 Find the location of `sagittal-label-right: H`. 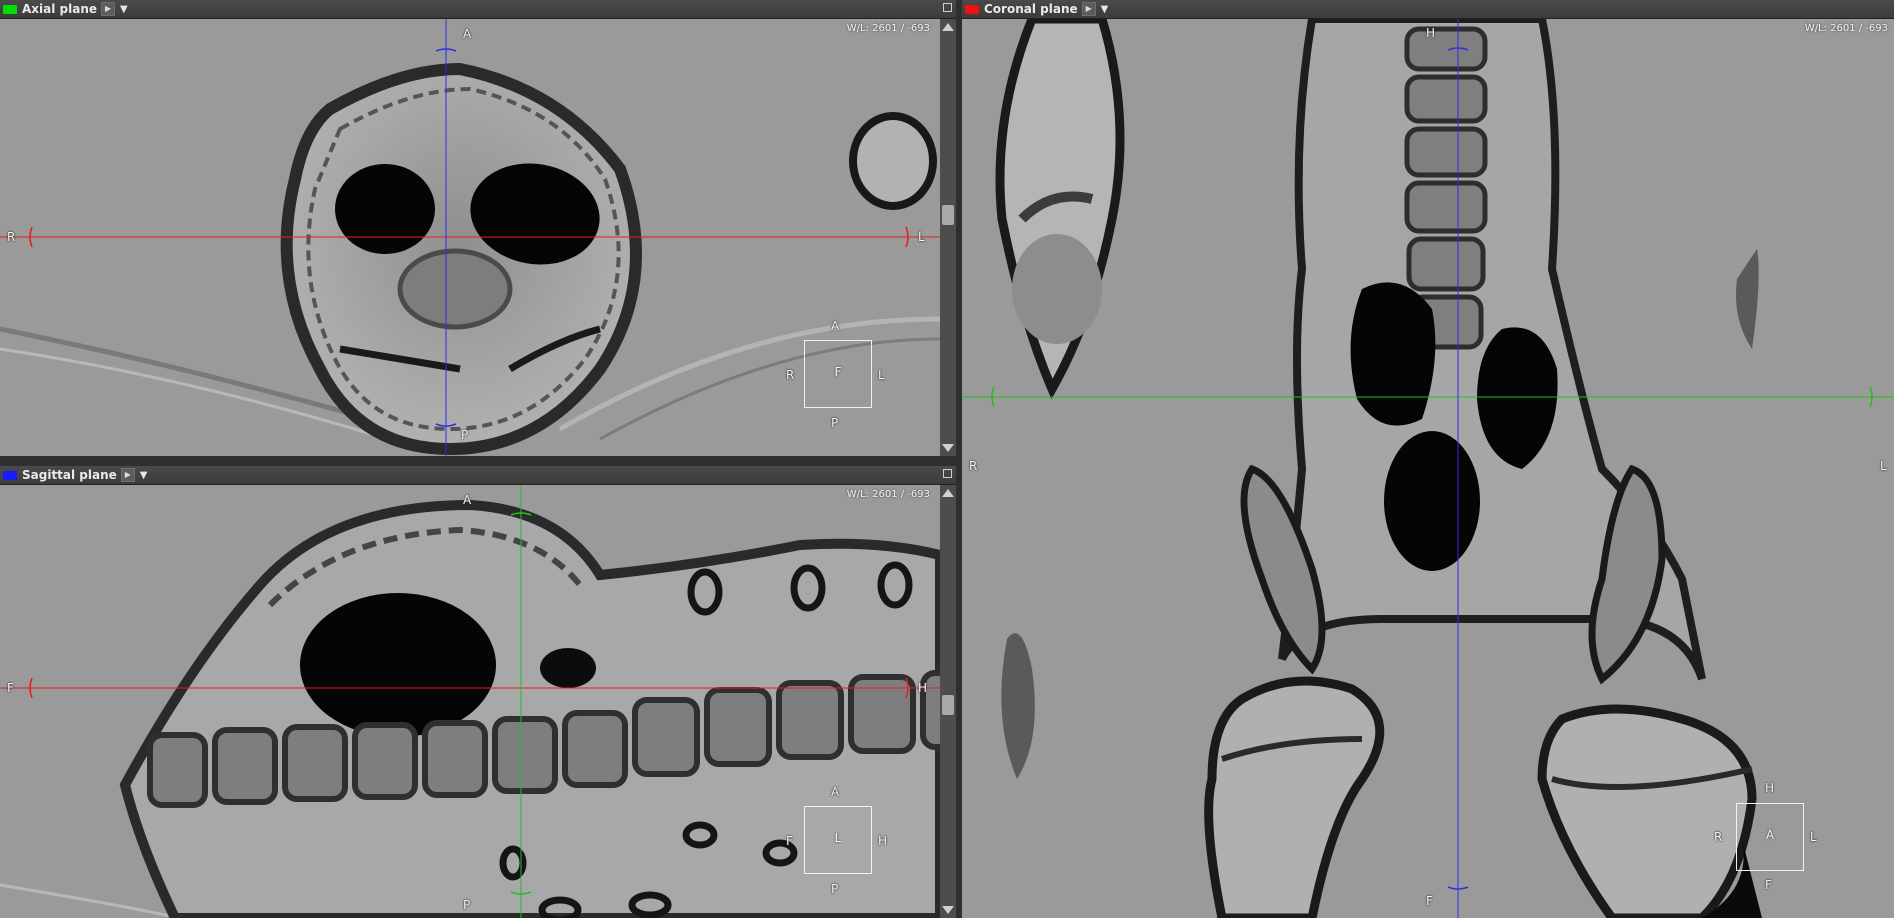

sagittal-label-right: H is located at coordinates (923, 688).